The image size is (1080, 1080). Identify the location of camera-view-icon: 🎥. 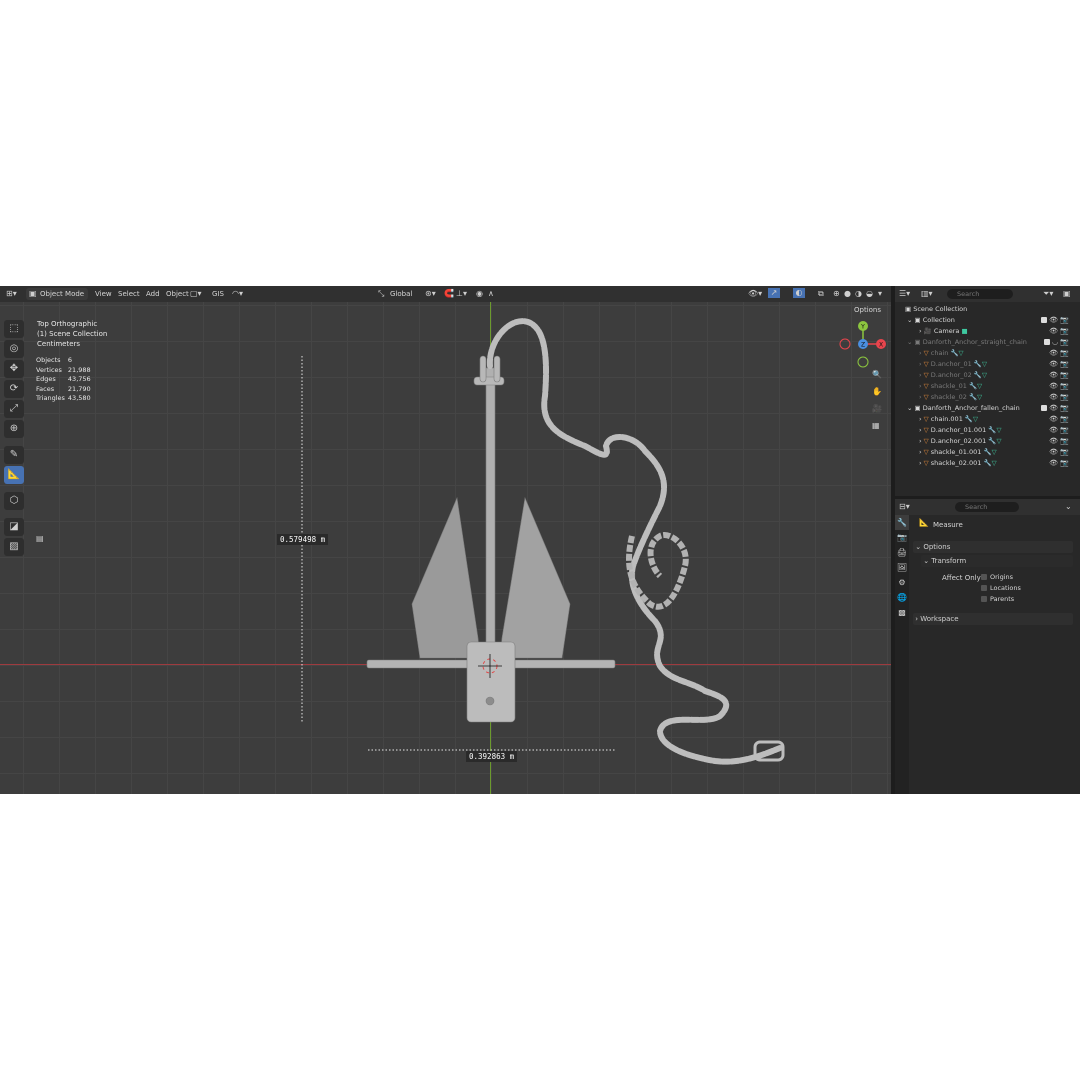
(877, 409).